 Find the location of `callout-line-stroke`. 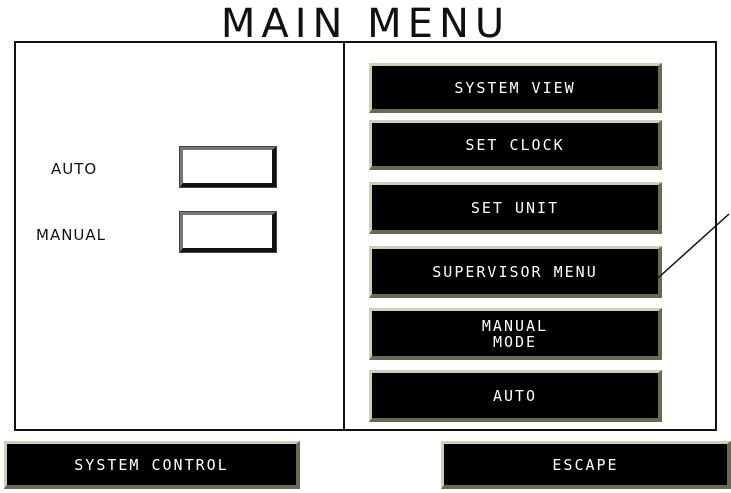

callout-line-stroke is located at coordinates (693, 246).